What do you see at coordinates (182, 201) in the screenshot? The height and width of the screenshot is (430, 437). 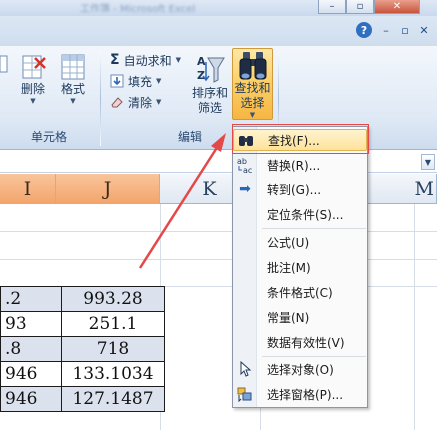 I see `annotation-arrow` at bounding box center [182, 201].